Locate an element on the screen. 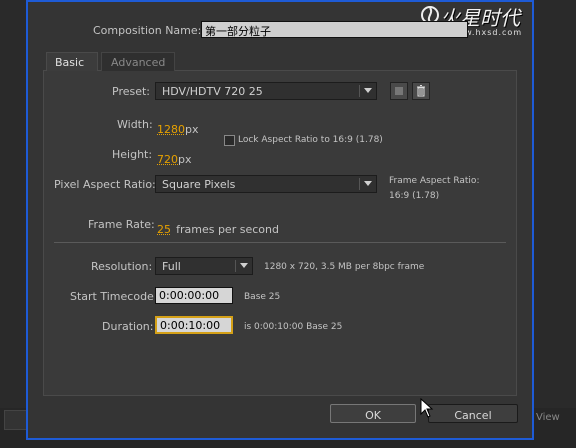 This screenshot has width=576, height=448. tab-basic: Basic is located at coordinates (72, 61).